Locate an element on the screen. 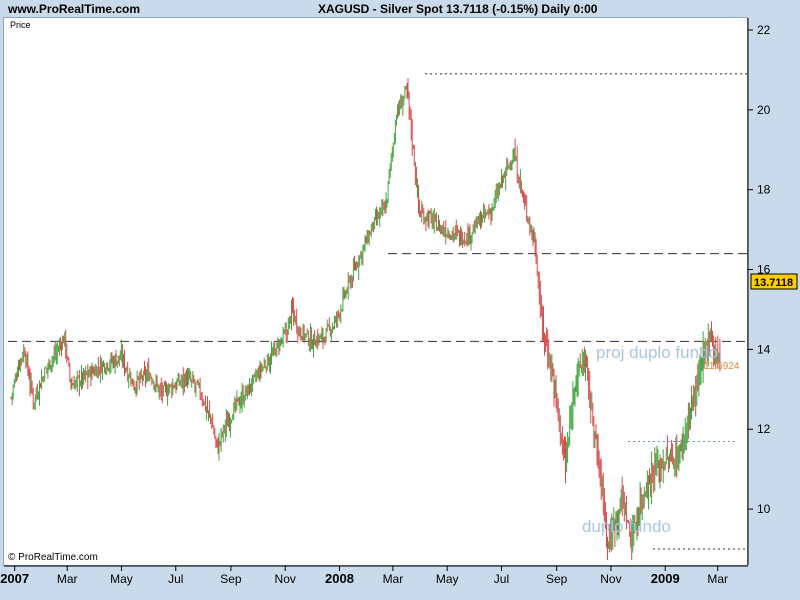  x-tick-label: 2008 is located at coordinates (339, 578).